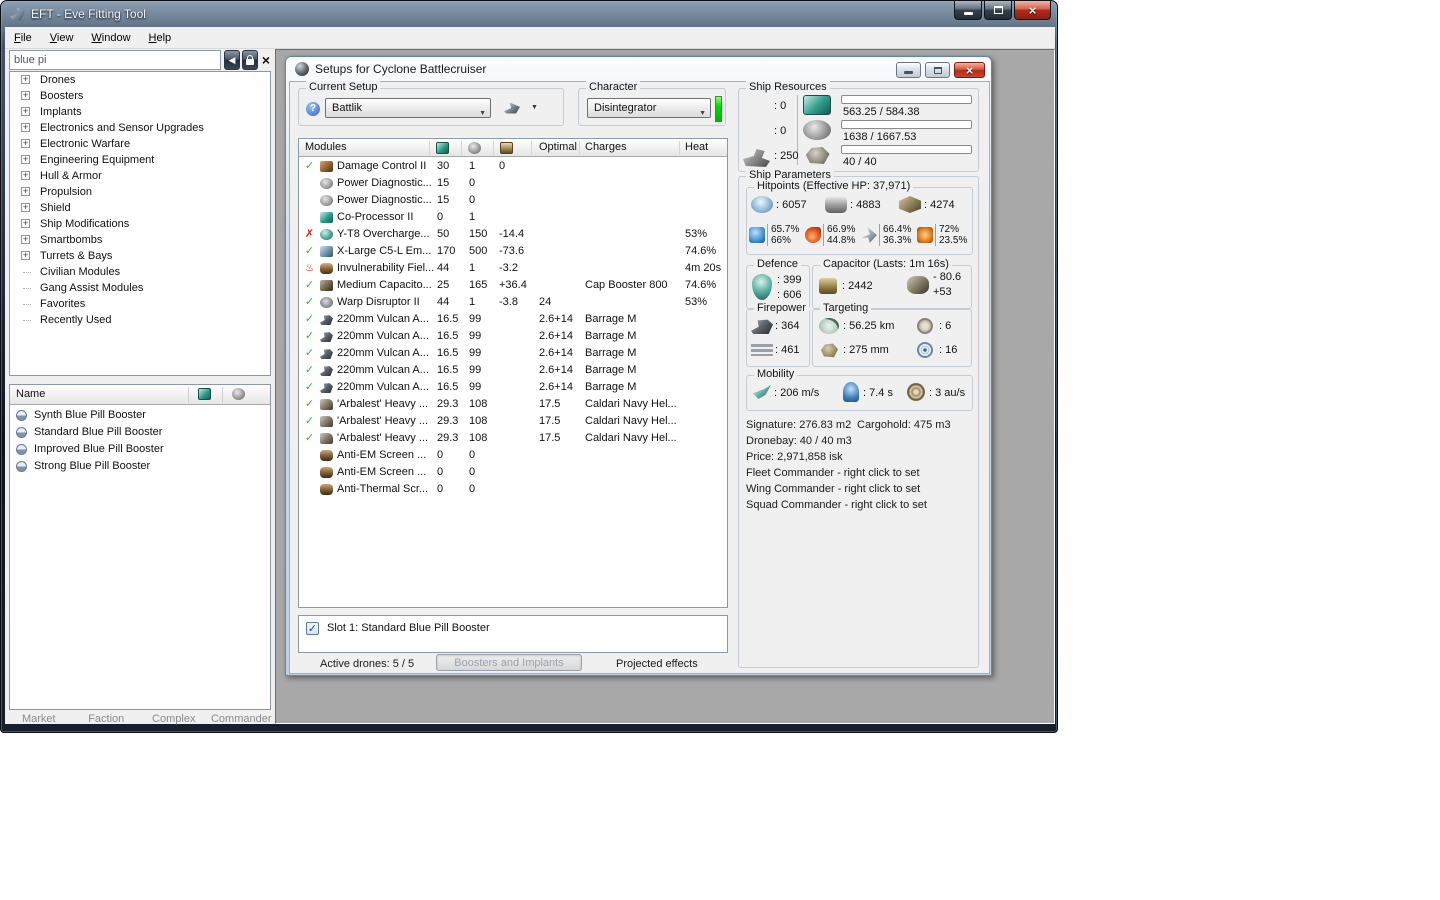 The image size is (1440, 900). What do you see at coordinates (140, 395) in the screenshot?
I see `results-header: Name` at bounding box center [140, 395].